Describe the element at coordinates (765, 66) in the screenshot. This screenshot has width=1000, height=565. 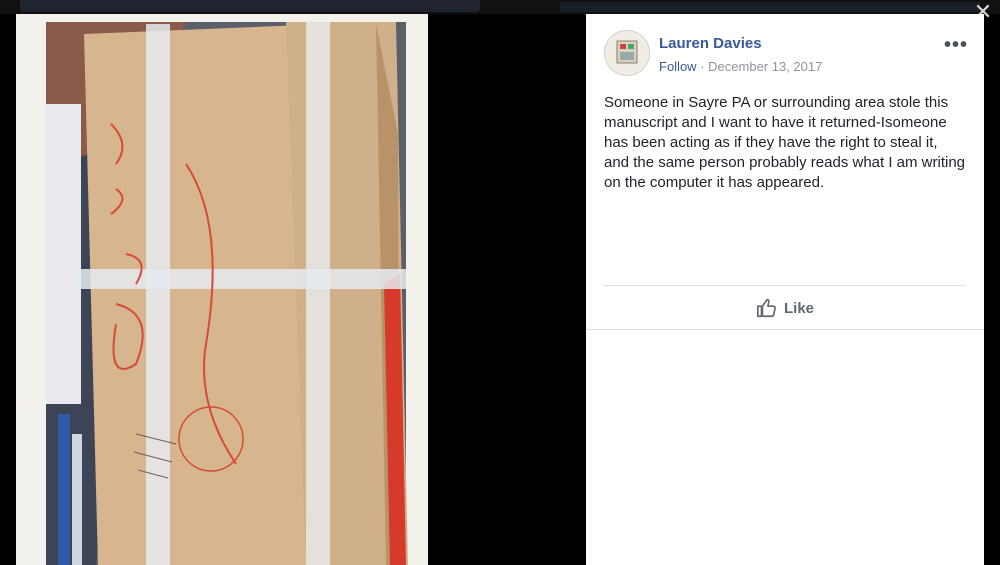
I see `post-date: December 13, 2017` at that location.